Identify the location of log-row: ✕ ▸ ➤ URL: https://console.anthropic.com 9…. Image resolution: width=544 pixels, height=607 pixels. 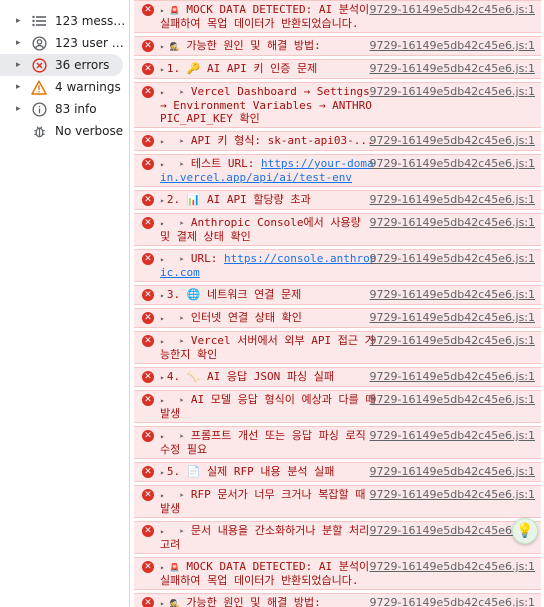
(337, 265).